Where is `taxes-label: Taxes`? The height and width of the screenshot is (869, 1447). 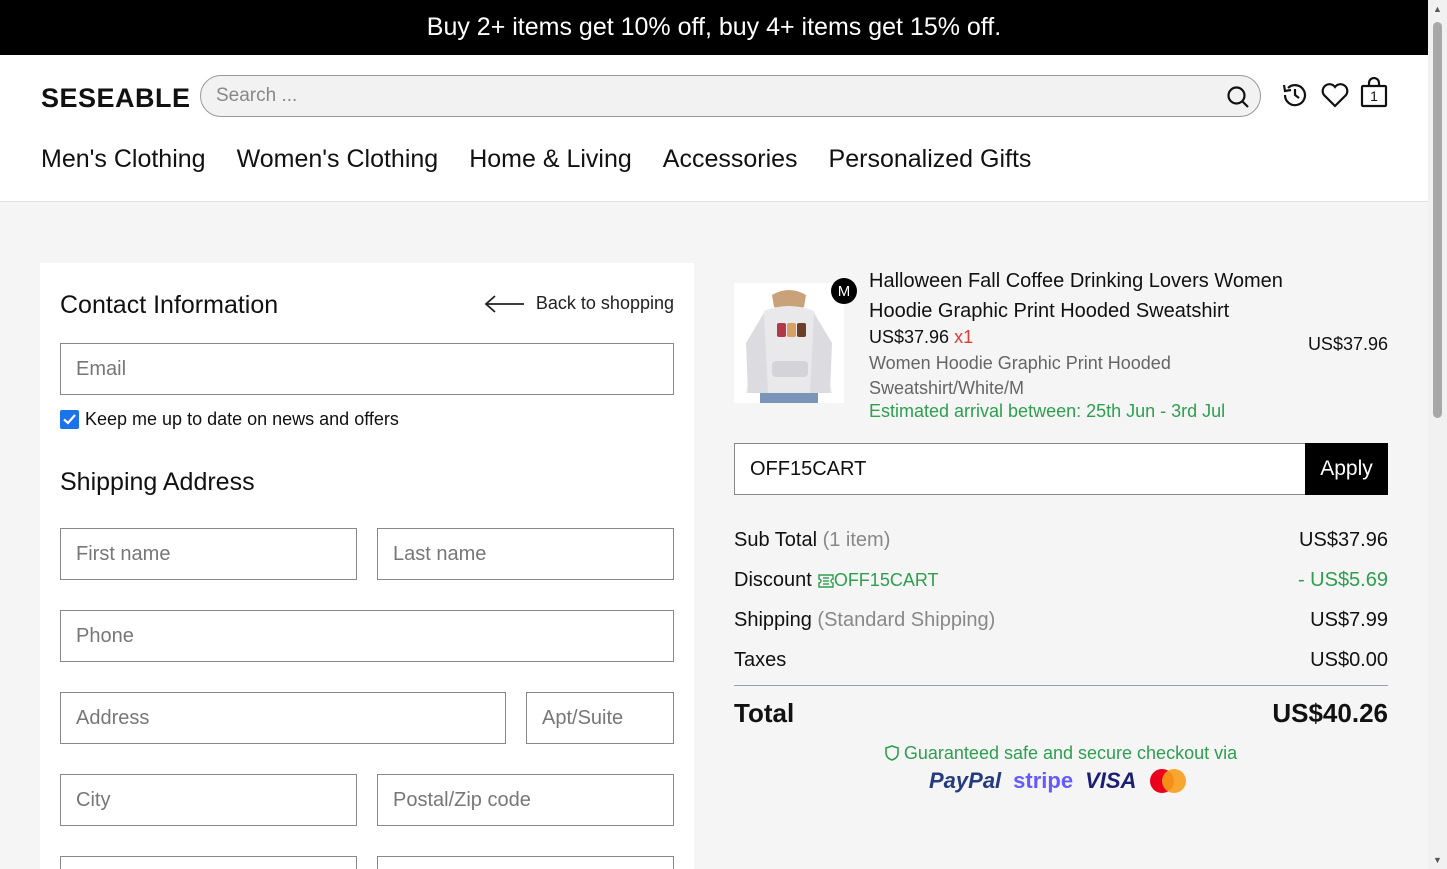 taxes-label: Taxes is located at coordinates (760, 660).